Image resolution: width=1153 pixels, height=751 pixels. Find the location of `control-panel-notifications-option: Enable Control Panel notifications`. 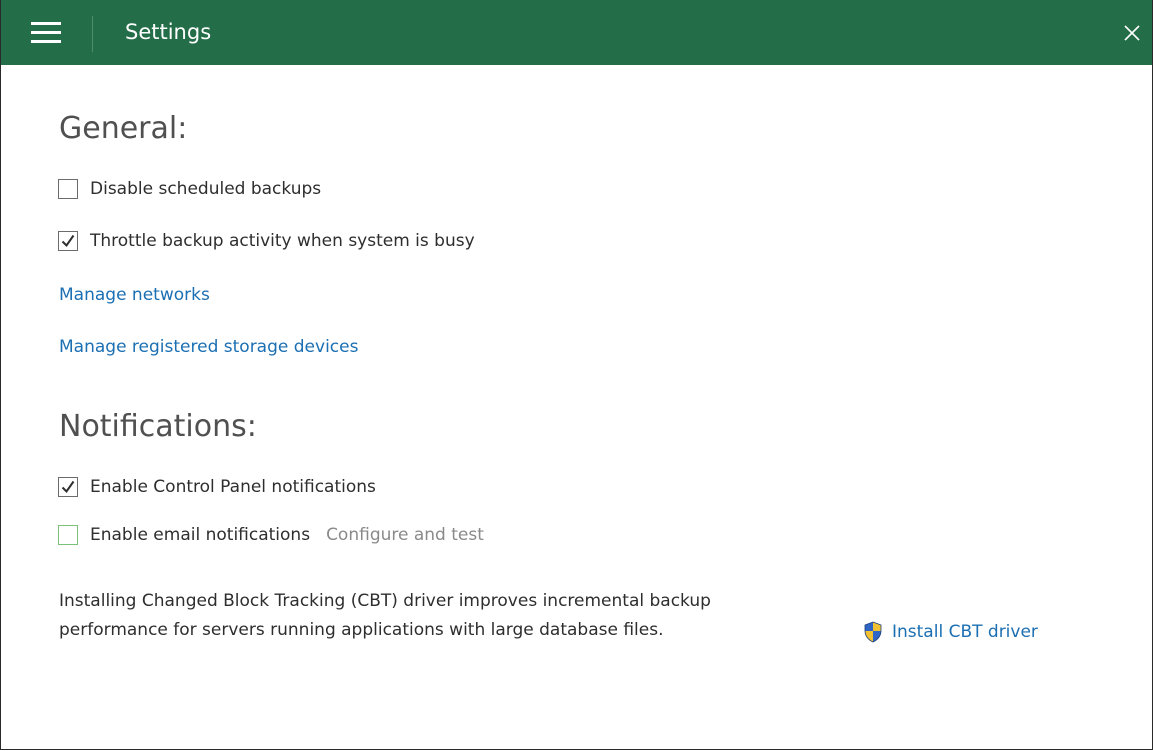

control-panel-notifications-option: Enable Control Panel notifications is located at coordinates (217, 487).